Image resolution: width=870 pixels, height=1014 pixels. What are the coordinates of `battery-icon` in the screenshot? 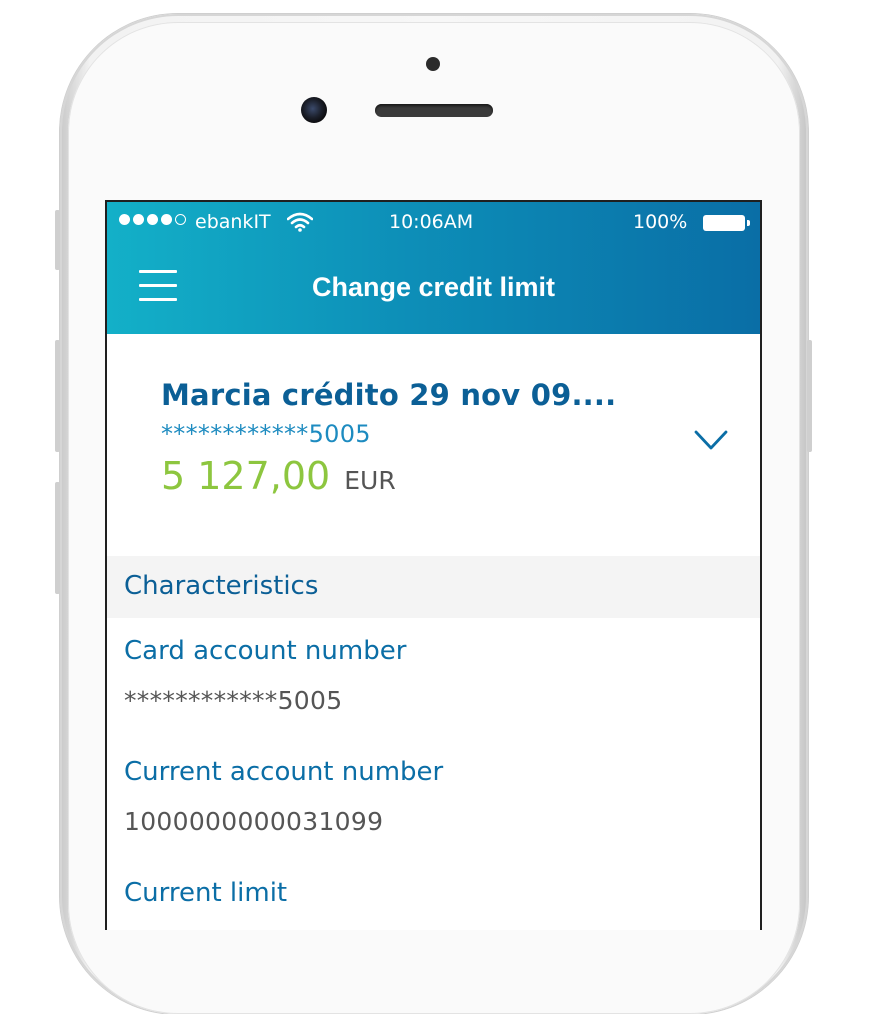 It's located at (724, 223).